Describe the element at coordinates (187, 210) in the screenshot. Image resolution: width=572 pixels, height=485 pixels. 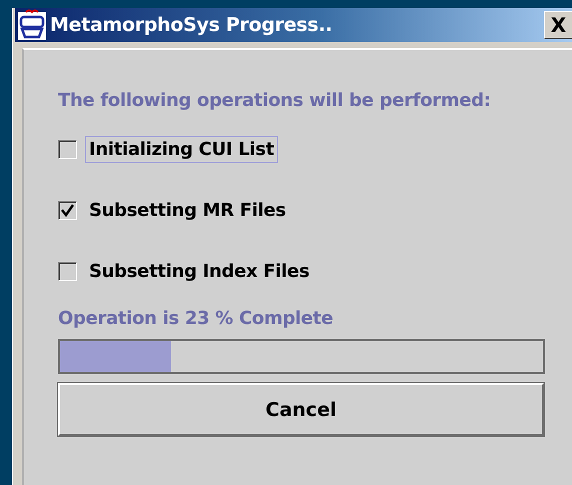
I see `checkbox-label: Subsetting MR Files` at that location.